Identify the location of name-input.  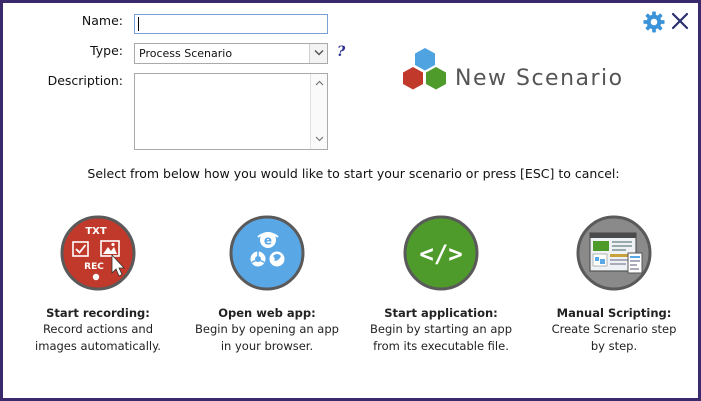
(231, 24).